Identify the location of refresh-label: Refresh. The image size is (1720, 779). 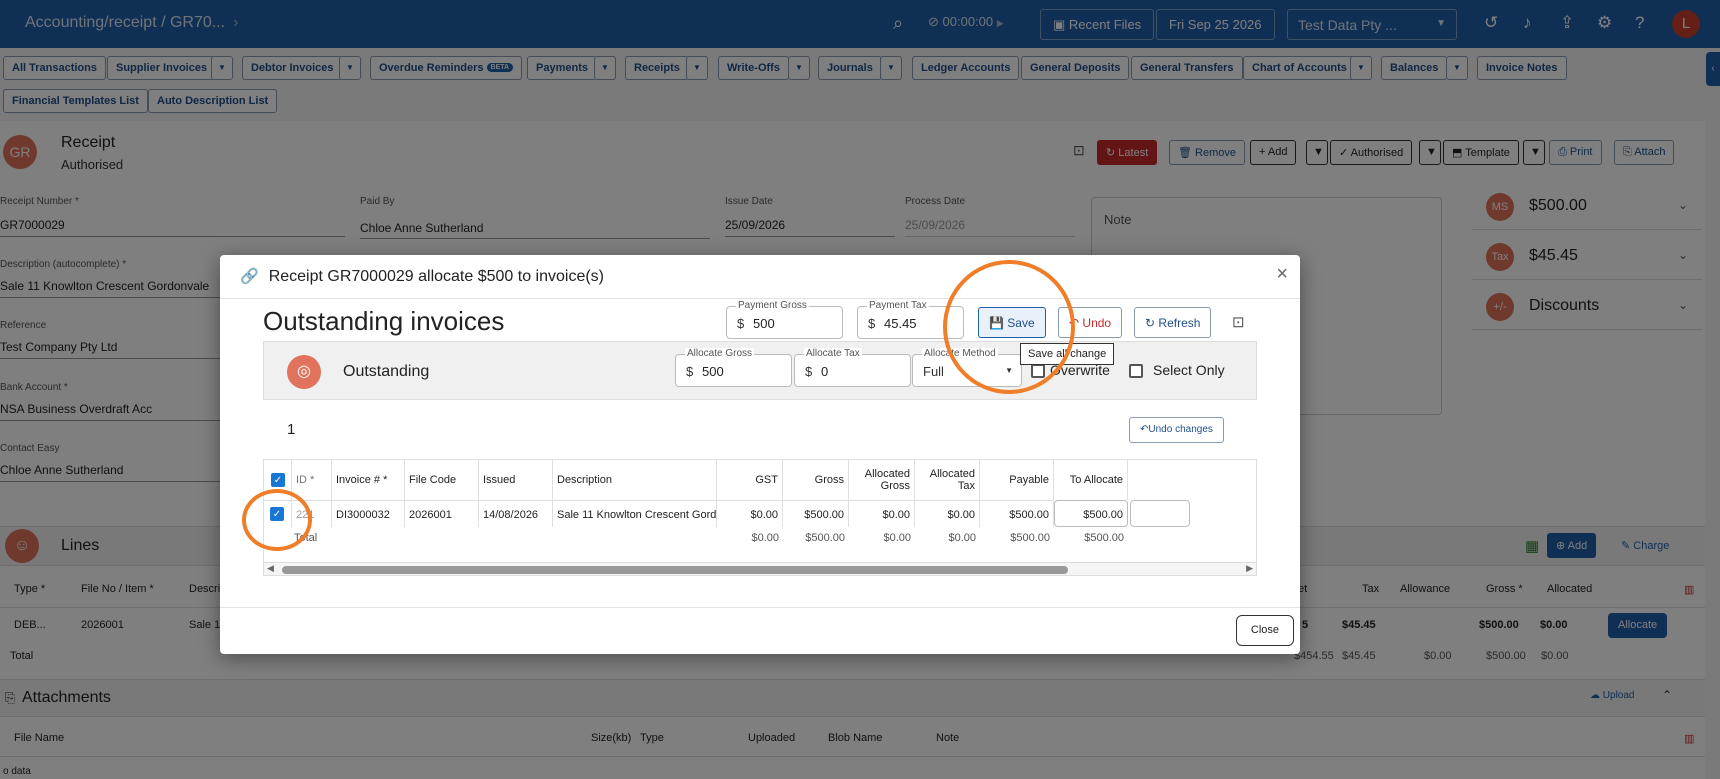
(1179, 323).